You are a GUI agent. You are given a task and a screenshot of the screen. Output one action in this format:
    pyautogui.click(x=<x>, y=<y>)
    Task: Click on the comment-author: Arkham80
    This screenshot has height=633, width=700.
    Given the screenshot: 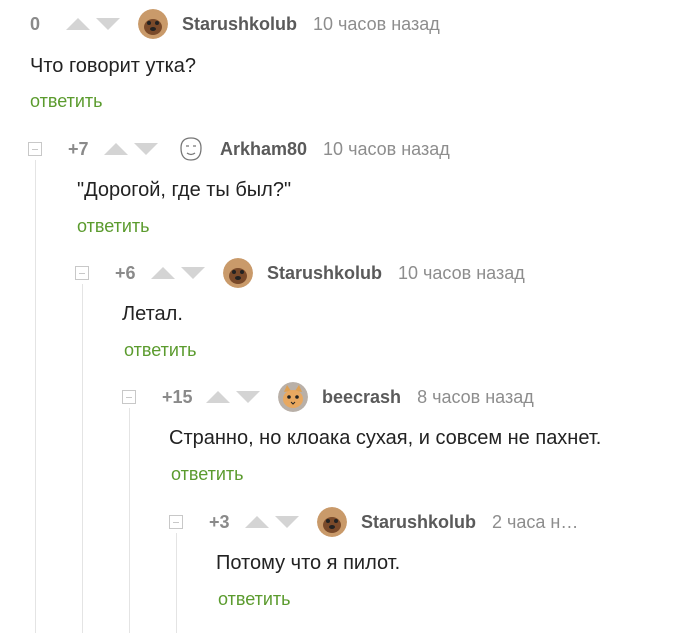 What is the action you would take?
    pyautogui.click(x=263, y=149)
    